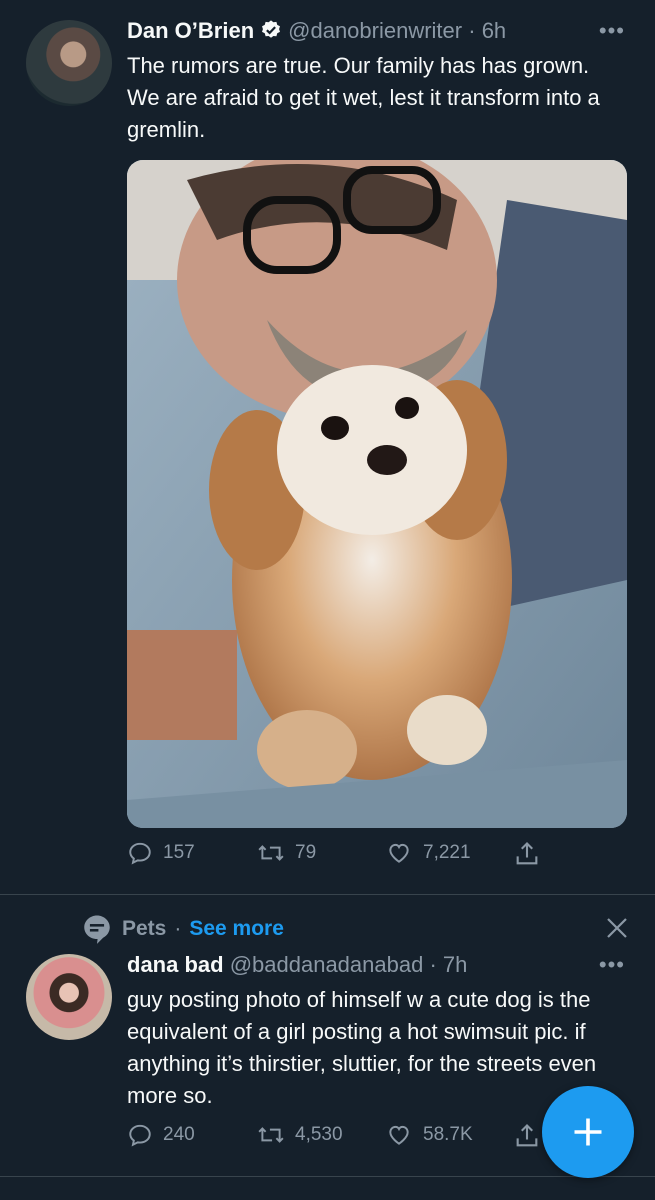  Describe the element at coordinates (190, 30) in the screenshot. I see `author-name: Dan O’Brien` at that location.